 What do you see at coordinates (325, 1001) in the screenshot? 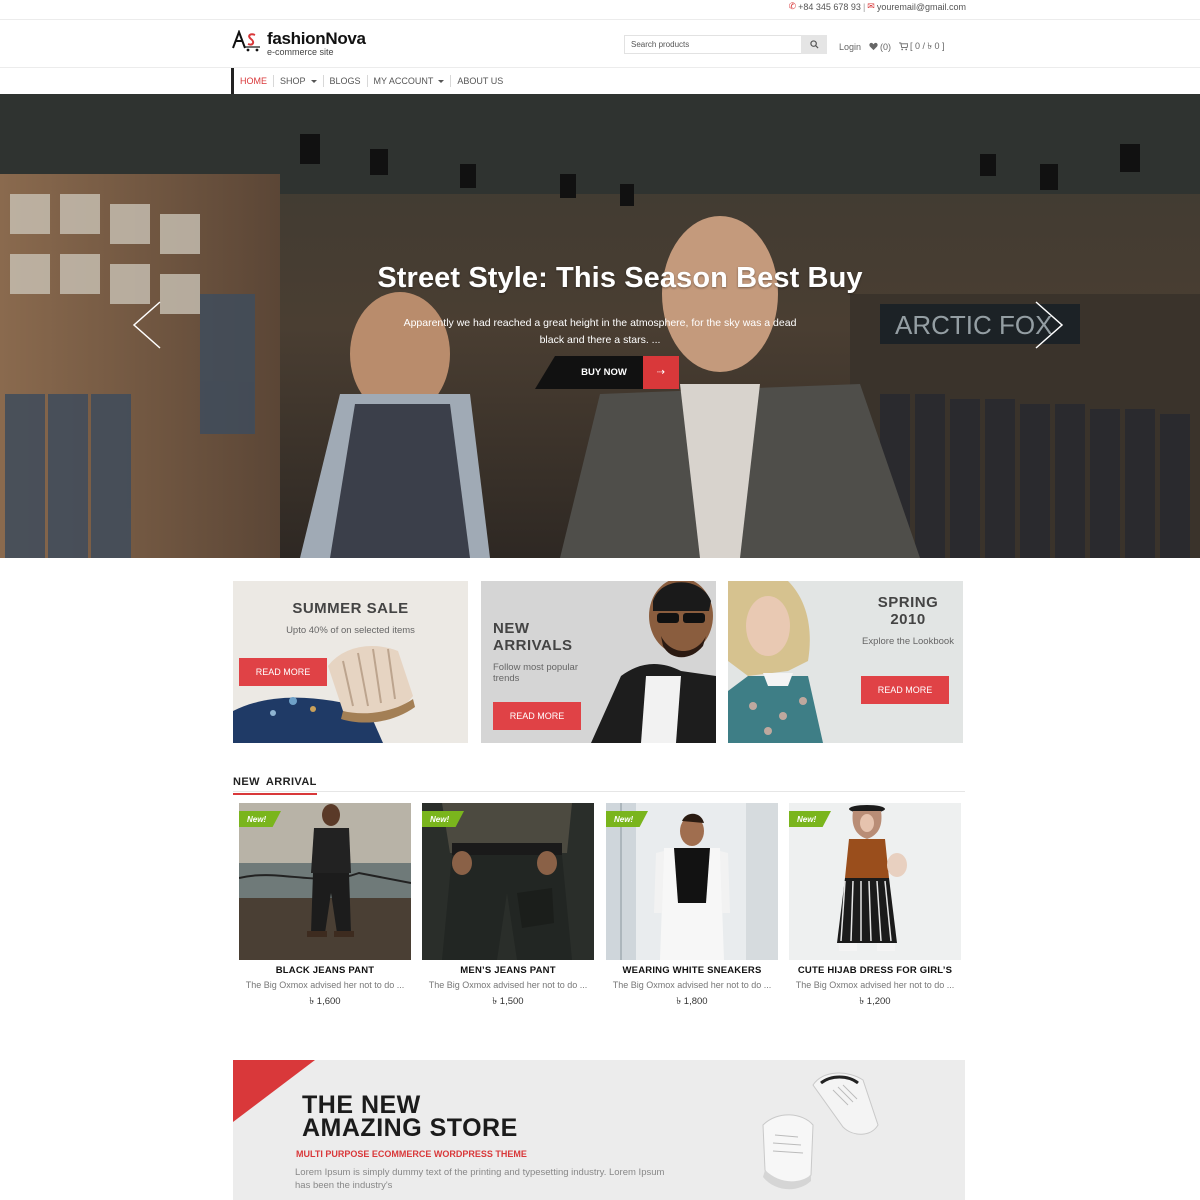
I see `product-price: ৳ 1,600` at bounding box center [325, 1001].